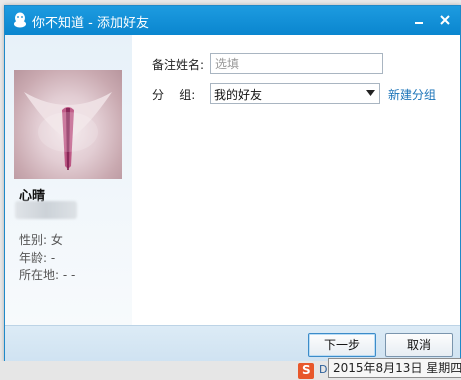  What do you see at coordinates (445, 20) in the screenshot?
I see `close-icon` at bounding box center [445, 20].